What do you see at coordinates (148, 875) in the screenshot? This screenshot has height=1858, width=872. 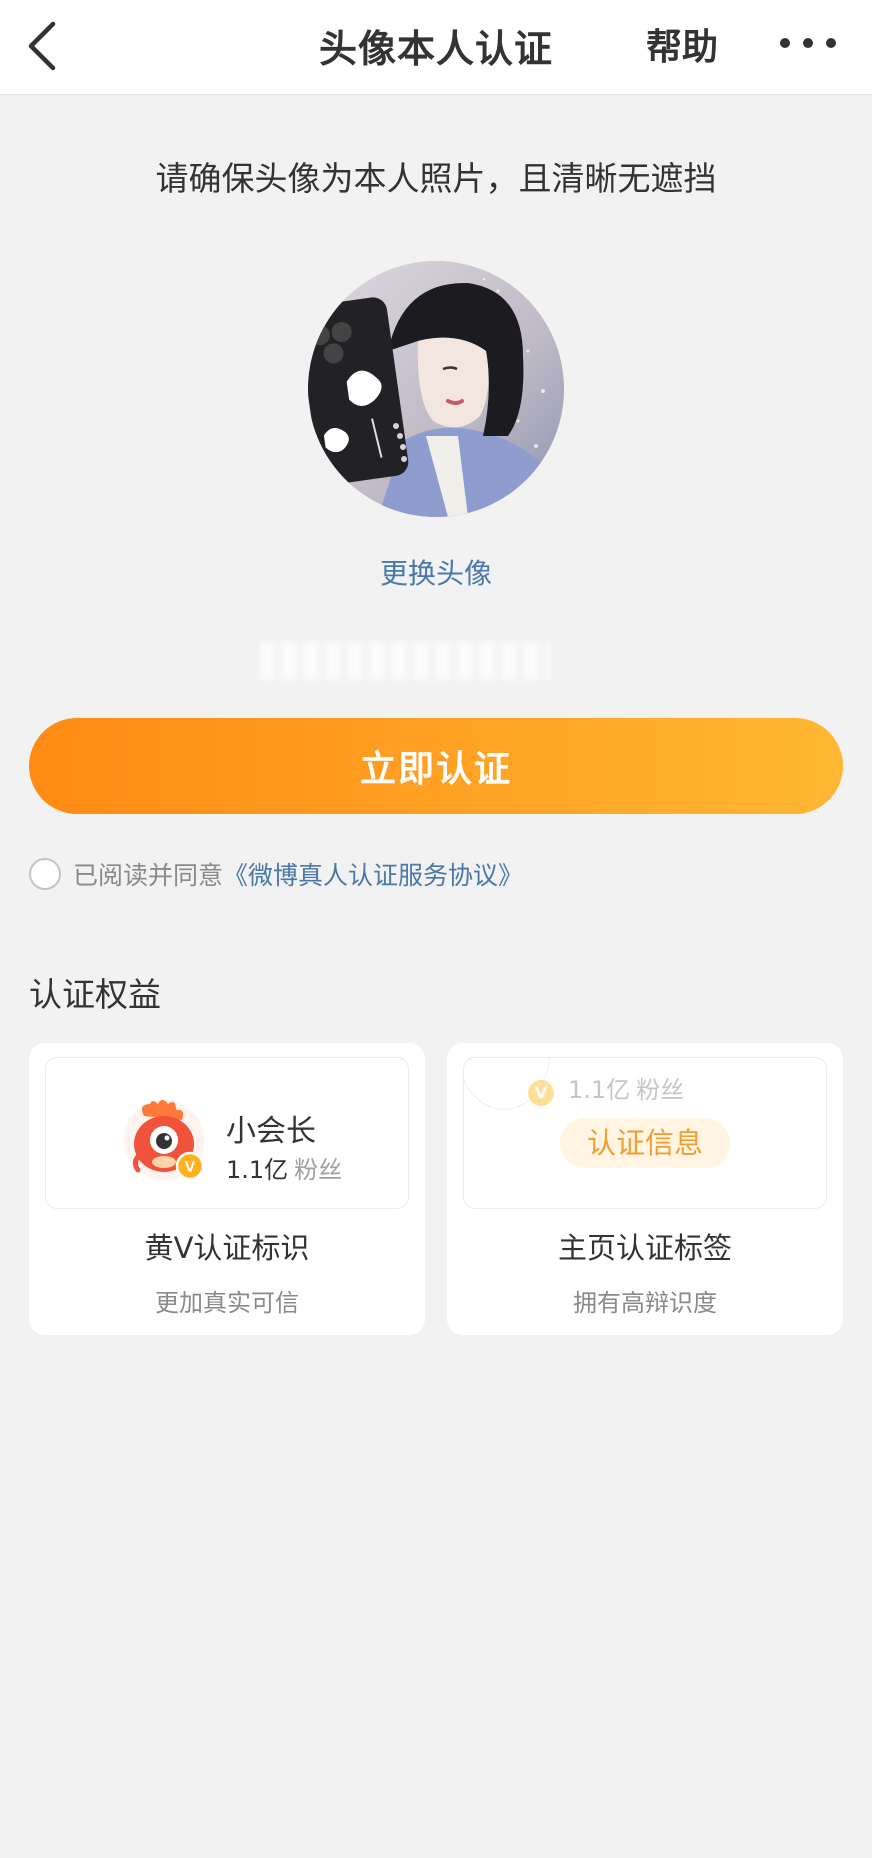 I see `agreement-prefix: 已阅读并同意` at bounding box center [148, 875].